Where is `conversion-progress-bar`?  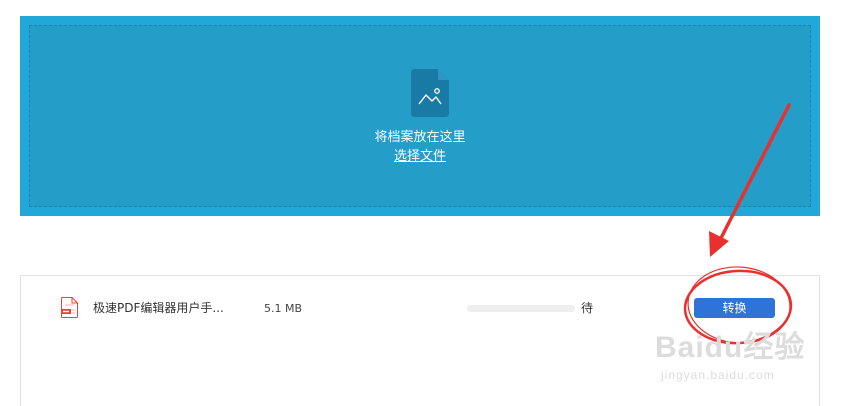 conversion-progress-bar is located at coordinates (521, 308).